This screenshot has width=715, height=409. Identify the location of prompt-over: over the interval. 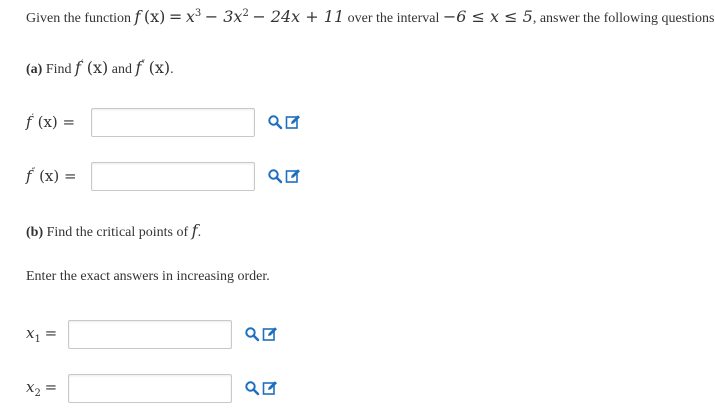
(393, 18).